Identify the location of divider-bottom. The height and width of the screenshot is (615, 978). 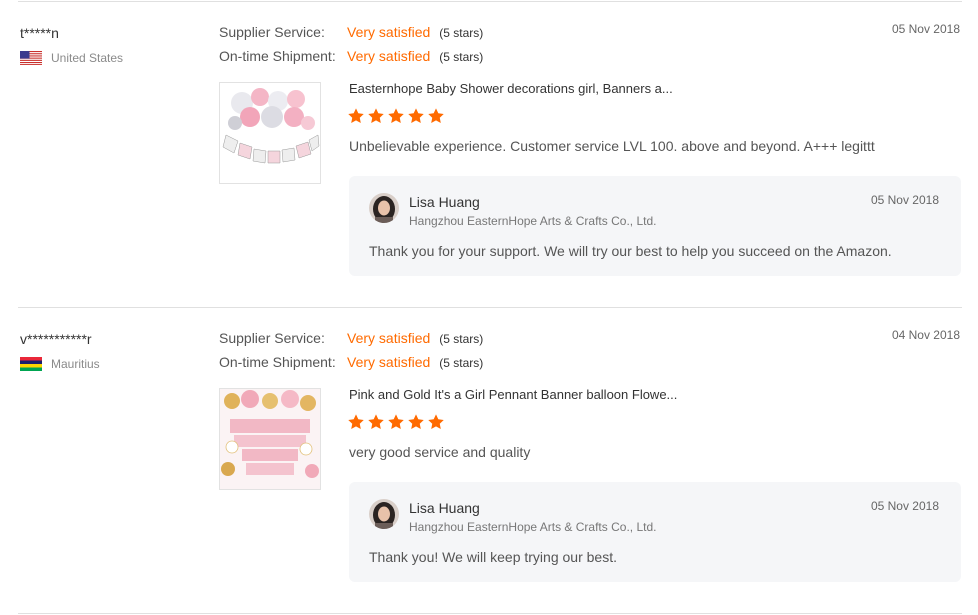
(490, 613).